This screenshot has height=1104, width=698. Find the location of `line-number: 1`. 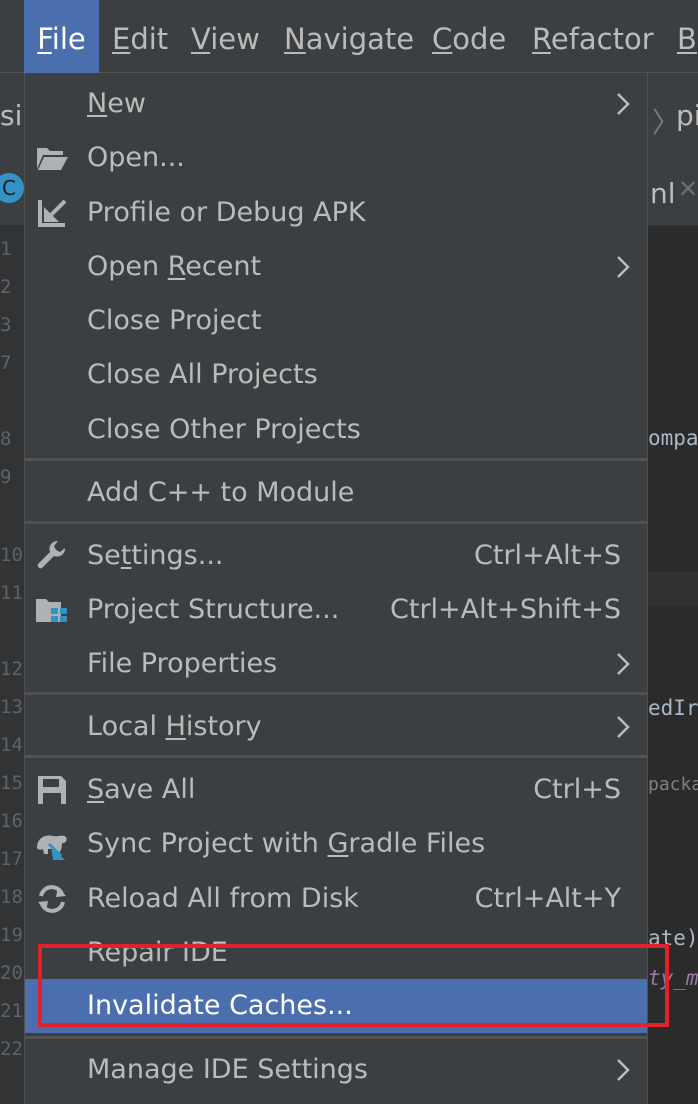

line-number: 1 is located at coordinates (6, 249).